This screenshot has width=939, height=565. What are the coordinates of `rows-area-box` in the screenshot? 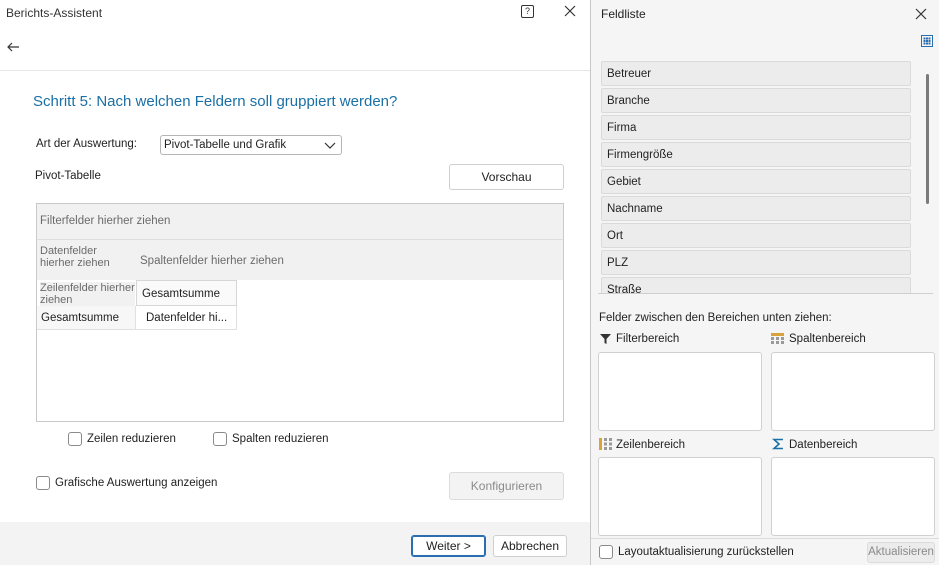 It's located at (680, 496).